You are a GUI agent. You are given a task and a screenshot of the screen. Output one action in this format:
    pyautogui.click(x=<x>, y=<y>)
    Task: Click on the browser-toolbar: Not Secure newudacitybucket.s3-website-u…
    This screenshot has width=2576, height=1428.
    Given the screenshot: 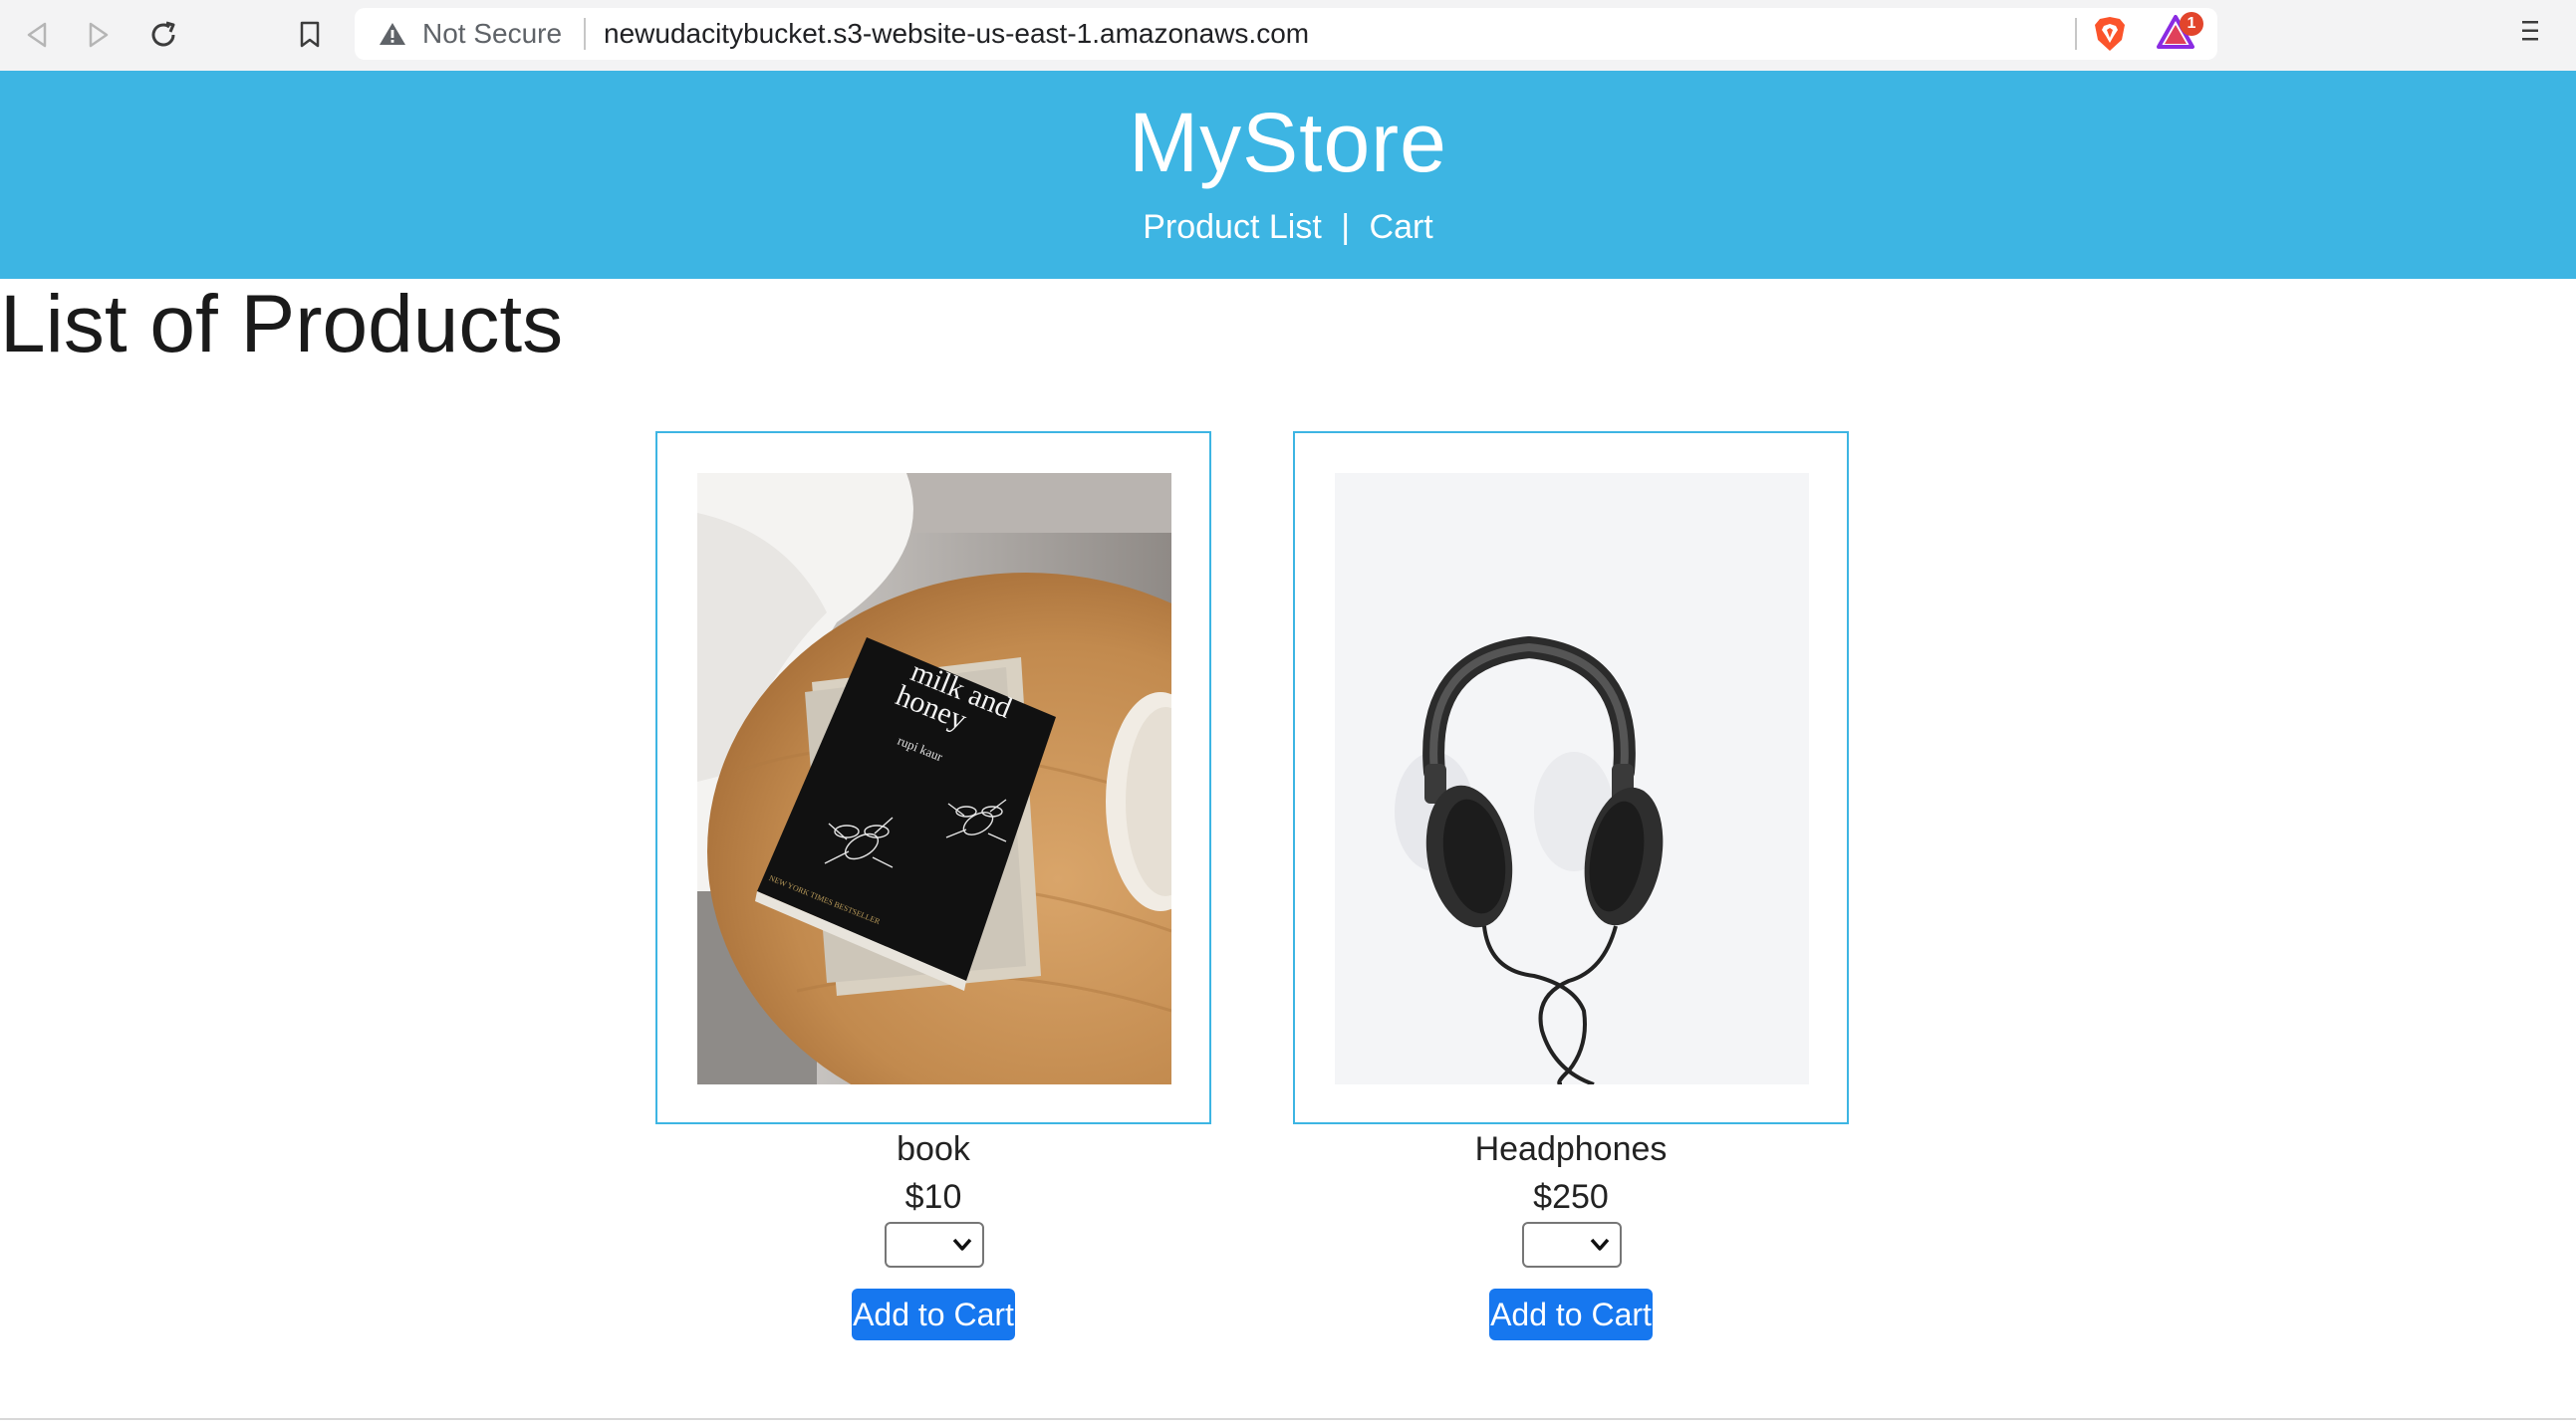 What is the action you would take?
    pyautogui.click(x=1288, y=36)
    